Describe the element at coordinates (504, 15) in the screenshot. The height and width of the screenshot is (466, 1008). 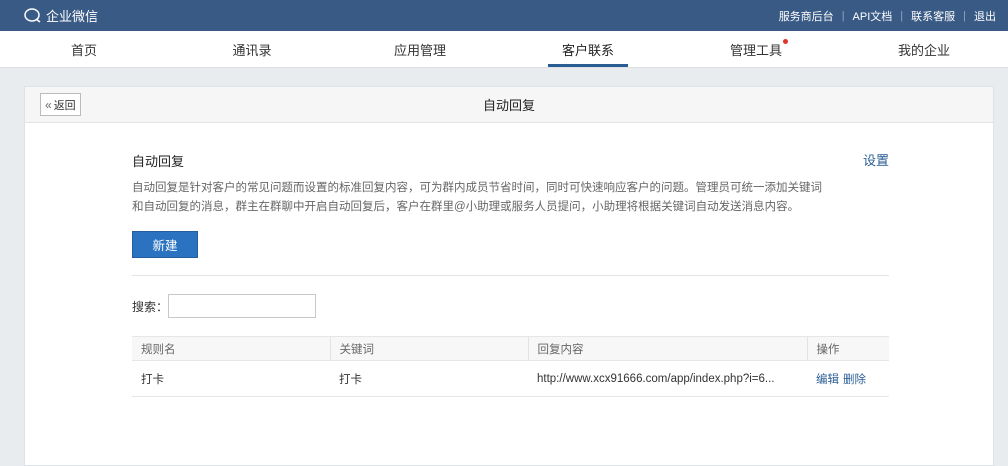
I see `top-bar: 企业微信 服务商后台 | API文档 | 联系客服 | 退出` at that location.